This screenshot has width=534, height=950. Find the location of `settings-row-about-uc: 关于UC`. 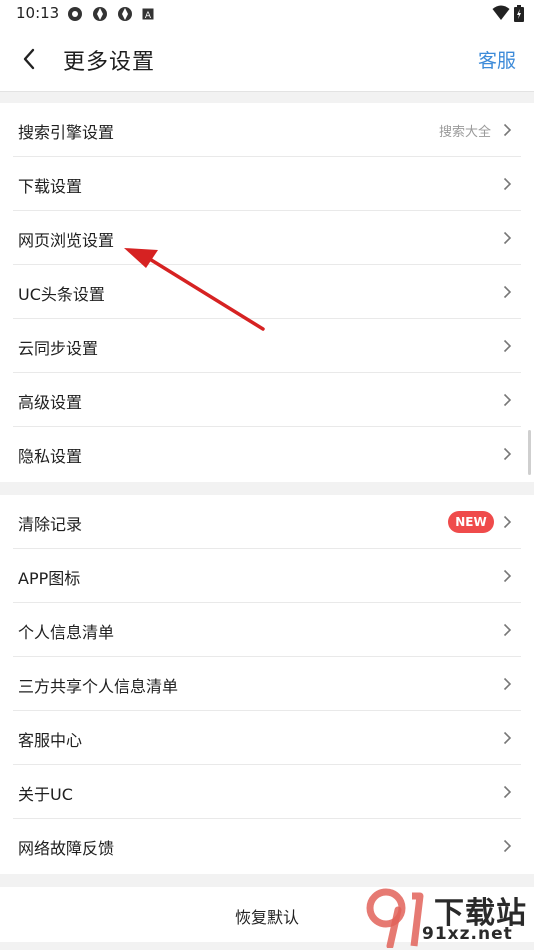

settings-row-about-uc: 关于UC is located at coordinates (267, 792).